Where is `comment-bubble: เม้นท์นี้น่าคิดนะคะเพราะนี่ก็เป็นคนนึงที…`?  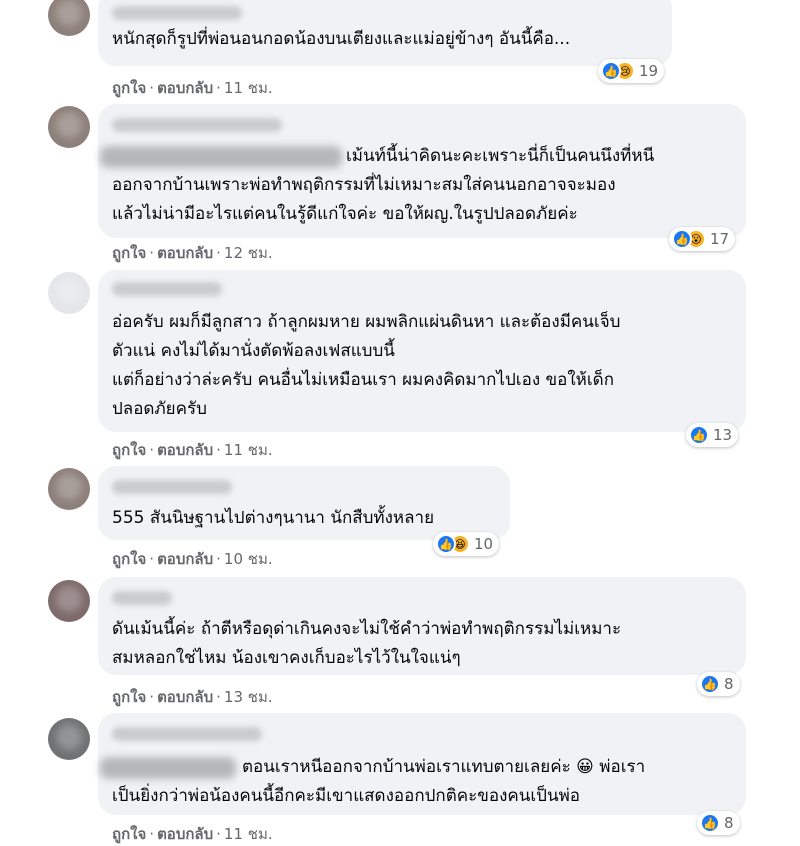 comment-bubble: เม้นท์นี้น่าคิดนะคะเพราะนี่ก็เป็นคนนึงที… is located at coordinates (422, 171).